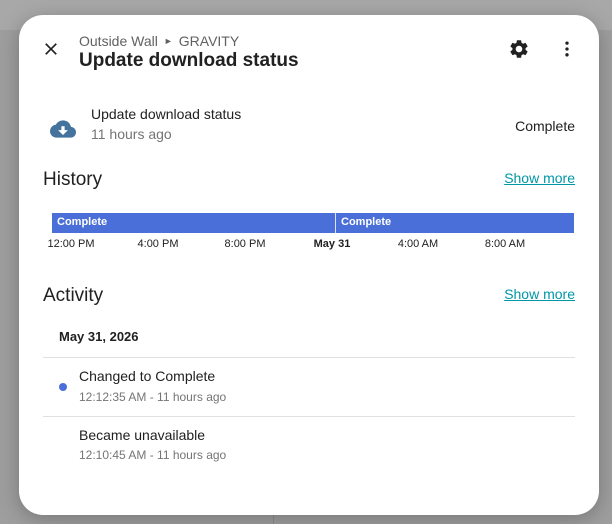 The image size is (612, 524). What do you see at coordinates (335, 223) in the screenshot?
I see `timeline-segment-divider` at bounding box center [335, 223].